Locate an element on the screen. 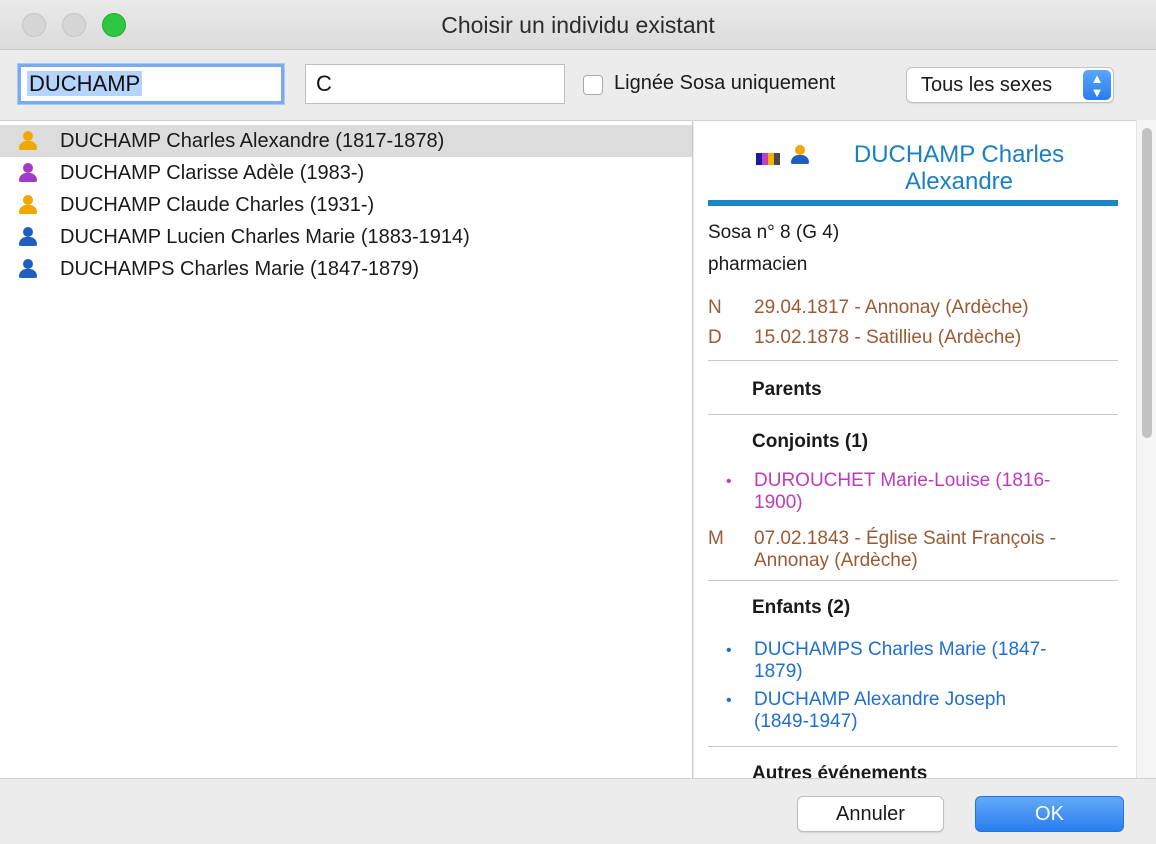 The height and width of the screenshot is (844, 1156). title-bar: Choisir un individu existant is located at coordinates (578, 25).